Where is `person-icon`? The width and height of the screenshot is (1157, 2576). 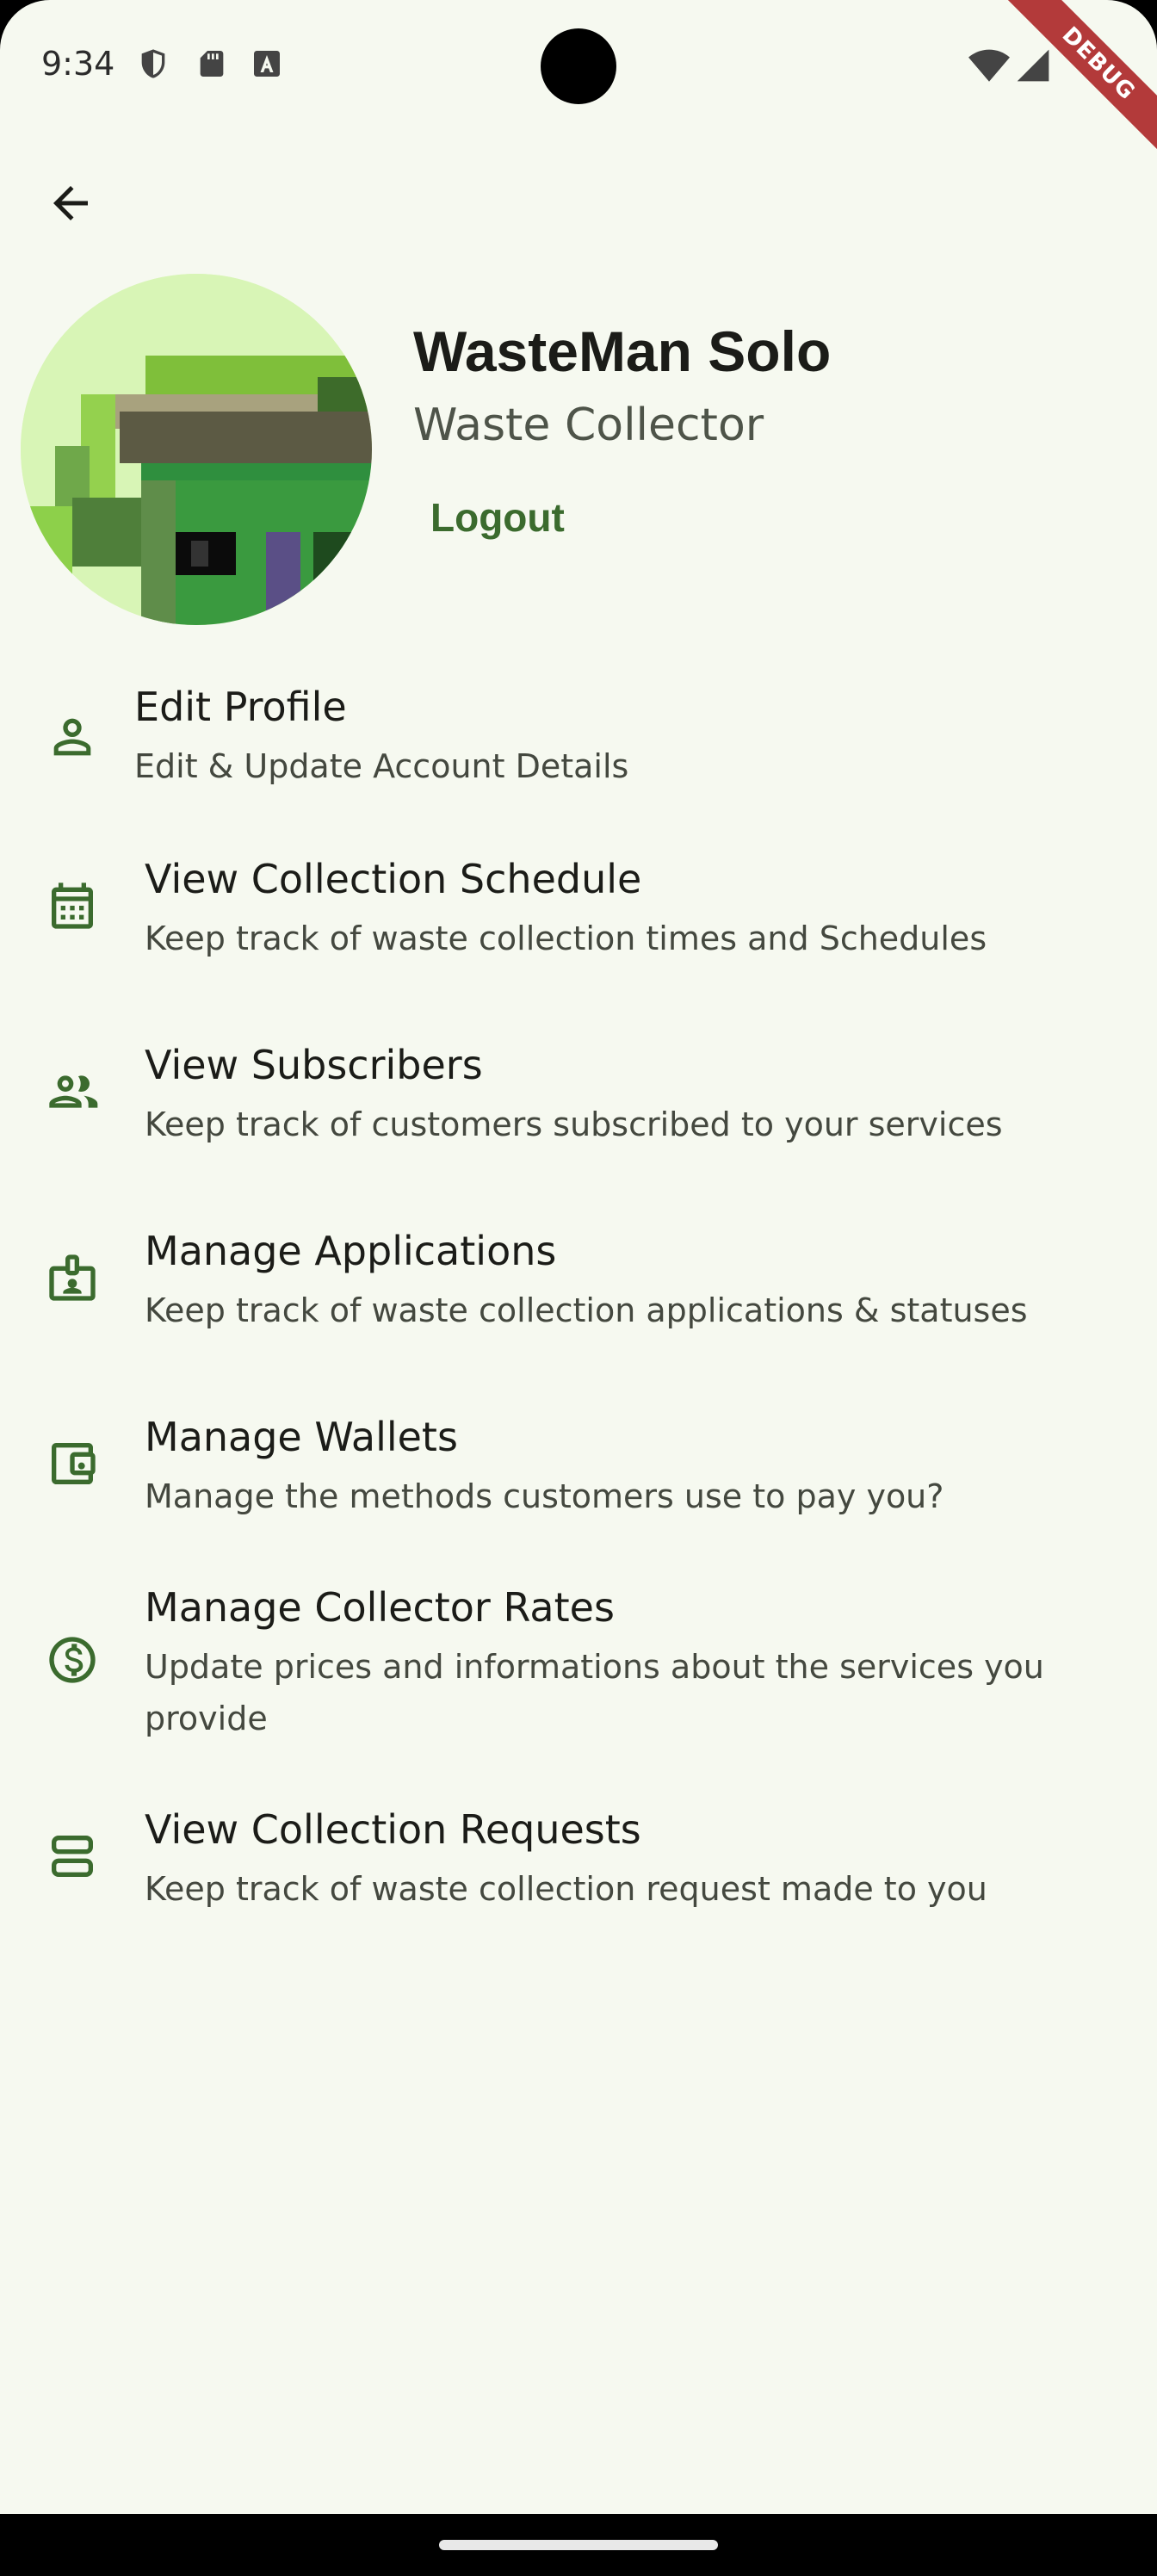
person-icon is located at coordinates (72, 737).